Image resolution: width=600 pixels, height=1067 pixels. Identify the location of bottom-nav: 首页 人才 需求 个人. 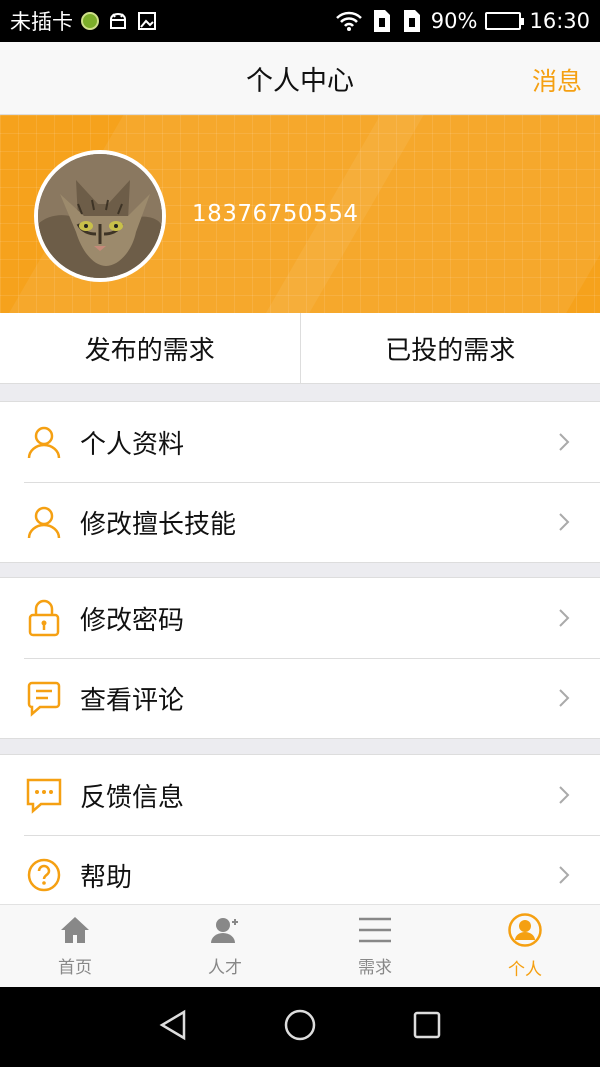
(300, 945).